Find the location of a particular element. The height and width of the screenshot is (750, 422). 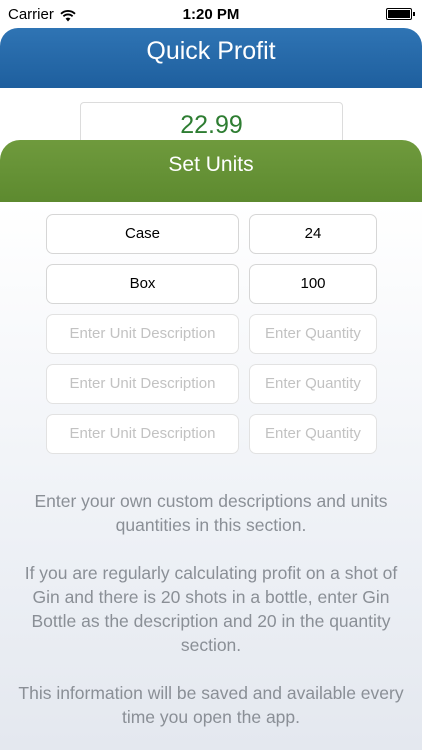

set-units-title: Set Units is located at coordinates (211, 164).